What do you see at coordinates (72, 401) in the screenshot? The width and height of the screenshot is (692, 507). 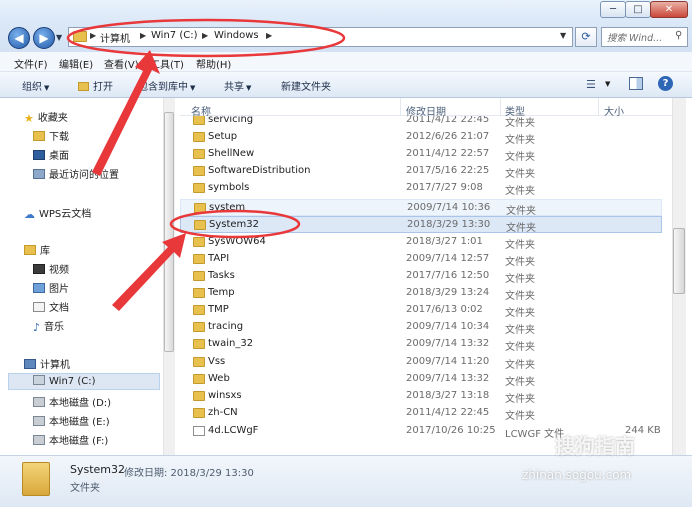 I see `nav-drive-d: 本地磁盘 (D:)` at bounding box center [72, 401].